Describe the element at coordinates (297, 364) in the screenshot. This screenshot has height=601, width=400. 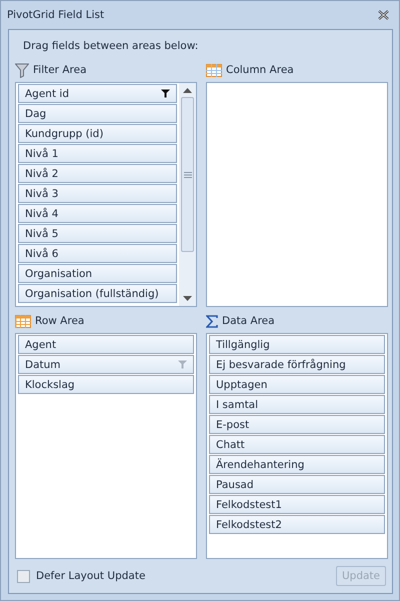
I see `field-item: Ej besvarade förfrågning` at that location.